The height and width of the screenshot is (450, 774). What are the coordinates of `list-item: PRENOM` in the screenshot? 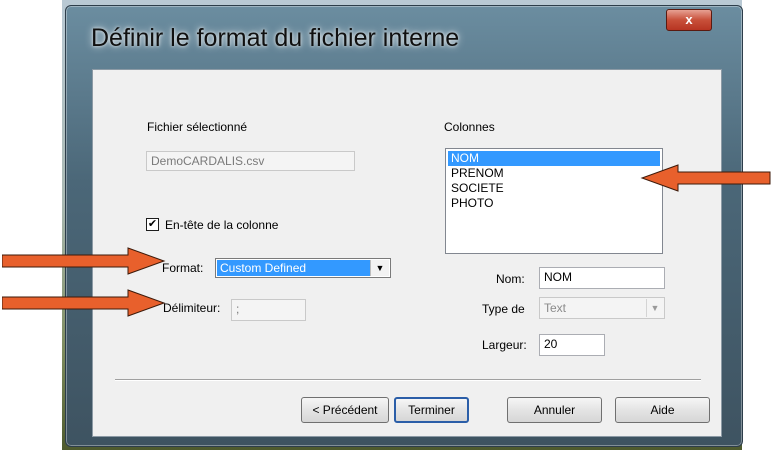 It's located at (554, 173).